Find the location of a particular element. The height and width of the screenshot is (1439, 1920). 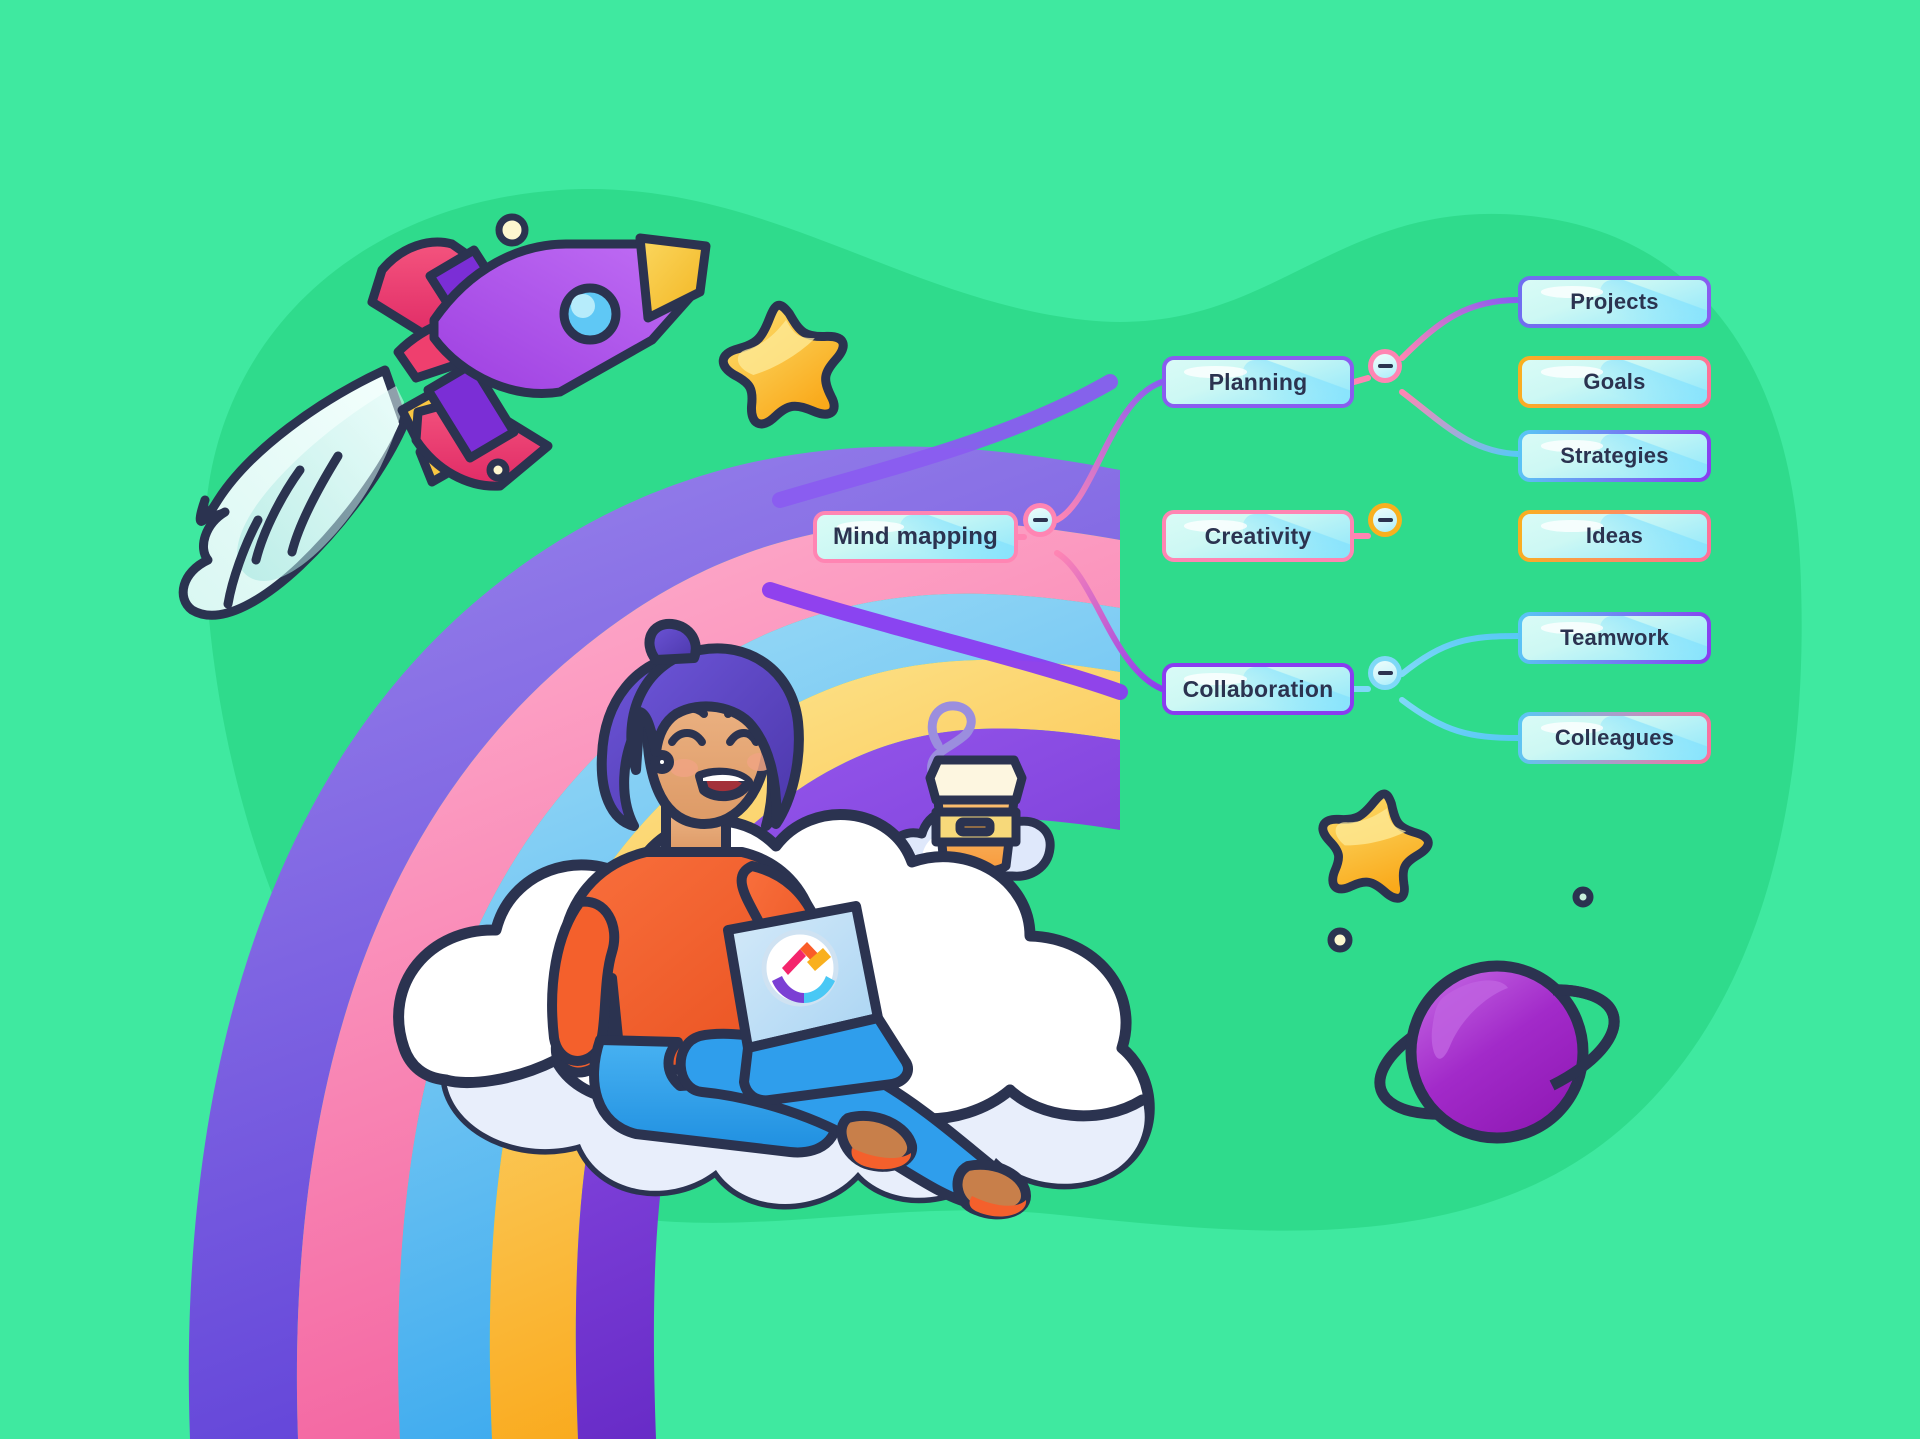

mindmap-node-colleagues: Colleagues is located at coordinates (1614, 738).